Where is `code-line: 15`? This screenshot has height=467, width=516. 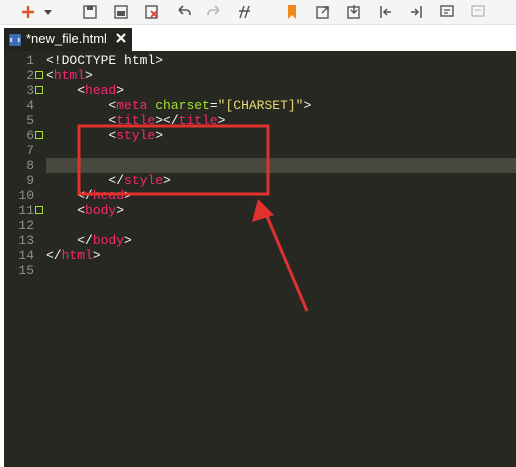
code-line: 15 is located at coordinates (260, 270).